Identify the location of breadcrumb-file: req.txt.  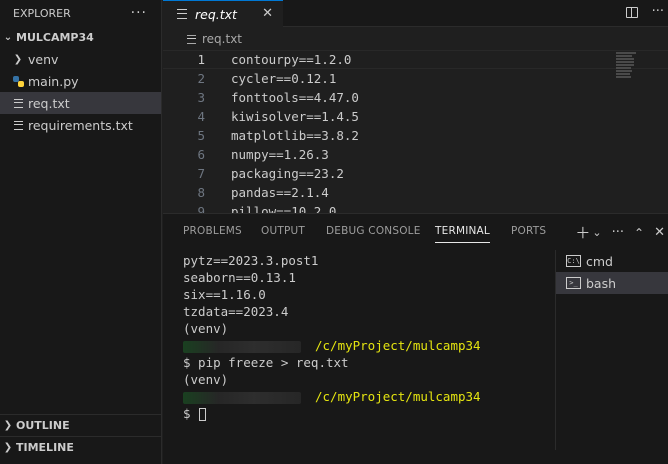
(222, 39).